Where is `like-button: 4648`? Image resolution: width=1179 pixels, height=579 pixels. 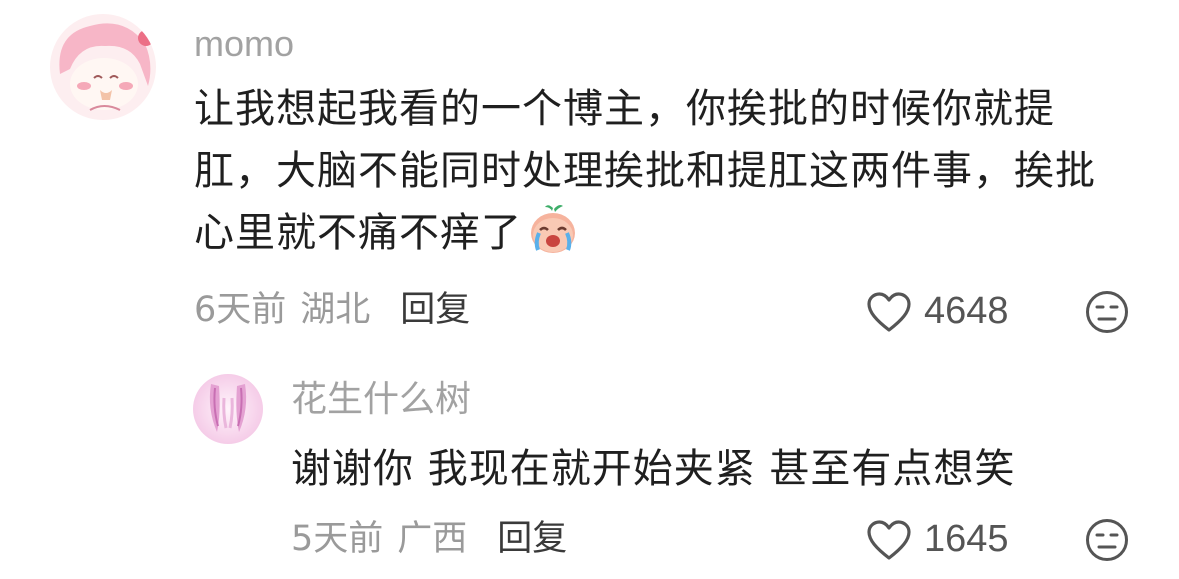 like-button: 4648 is located at coordinates (937, 311).